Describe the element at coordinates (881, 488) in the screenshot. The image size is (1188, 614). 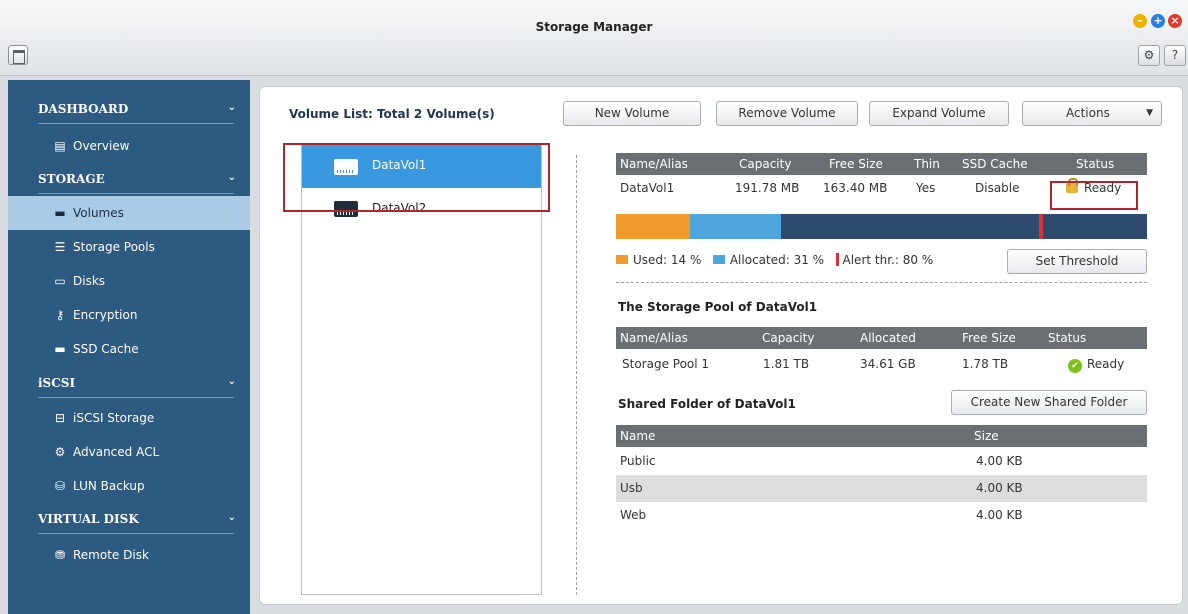
I see `shared-table-row: Usb 4.00 KB` at that location.